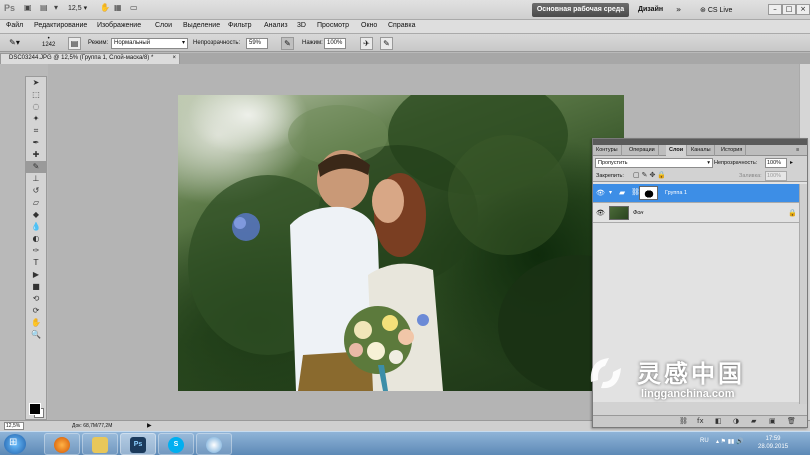 The width and height of the screenshot is (810, 455). Describe the element at coordinates (163, 25) in the screenshot. I see `menu-layers: Слои` at that location.